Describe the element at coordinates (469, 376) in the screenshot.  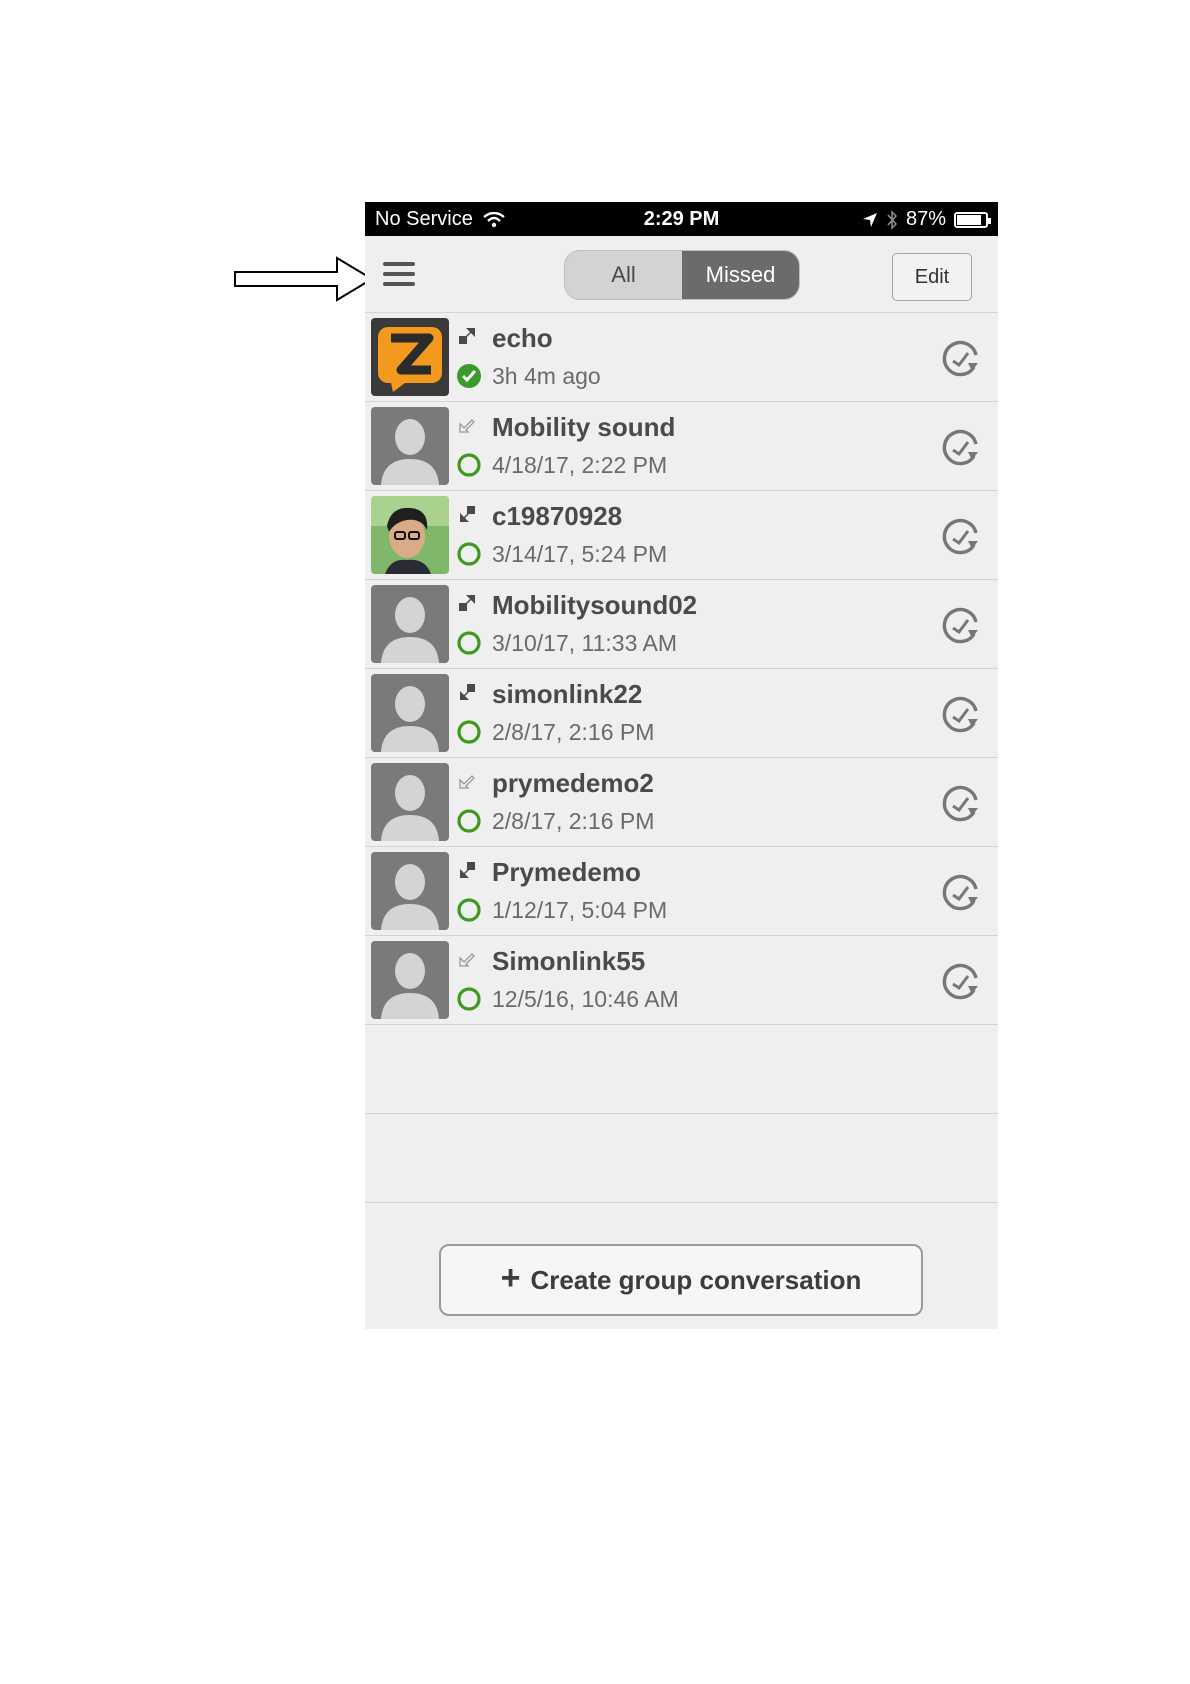
I see `presence-online-icon` at that location.